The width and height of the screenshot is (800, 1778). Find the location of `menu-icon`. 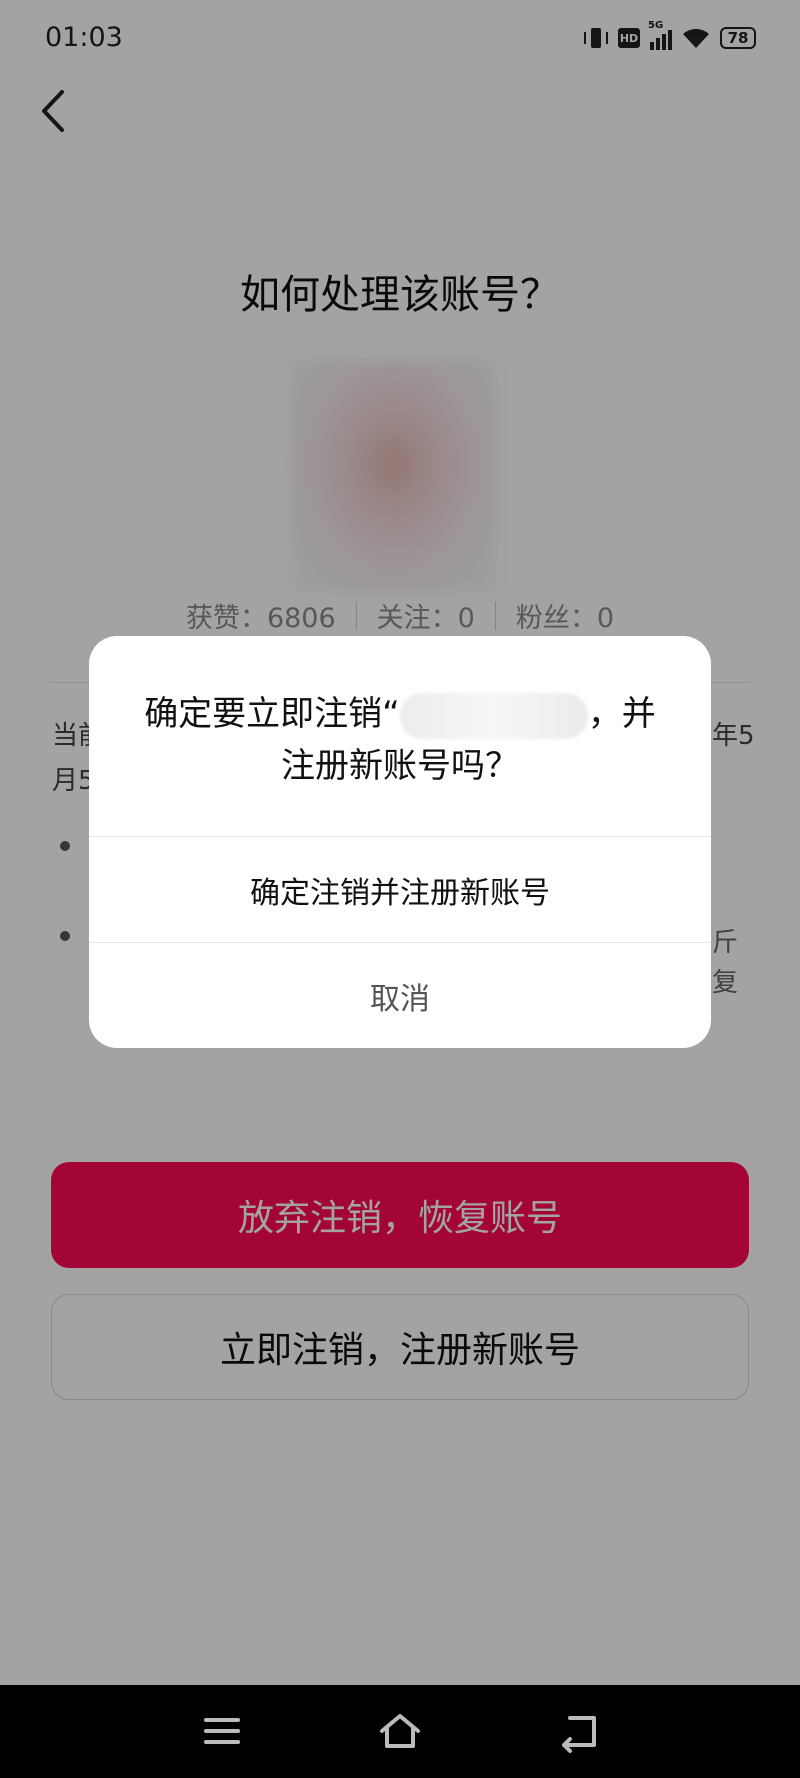

menu-icon is located at coordinates (222, 1731).